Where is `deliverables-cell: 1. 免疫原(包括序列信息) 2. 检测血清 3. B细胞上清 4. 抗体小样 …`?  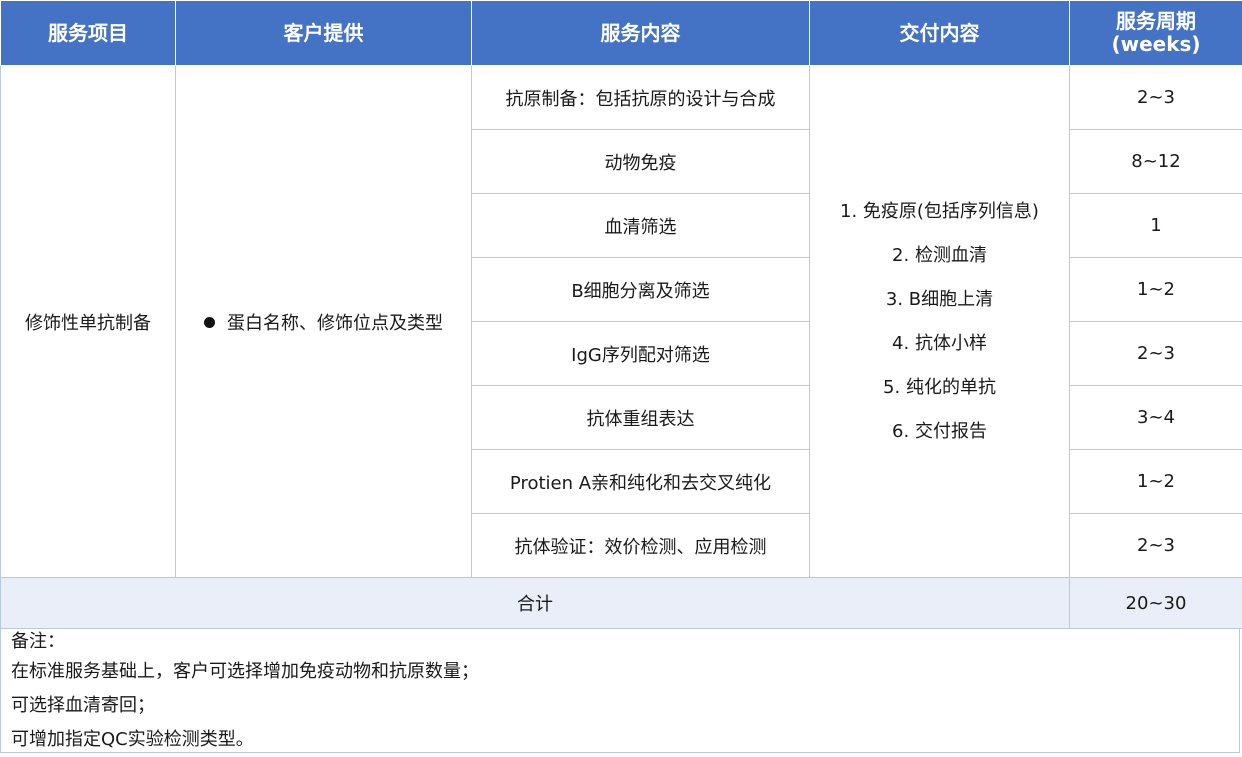 deliverables-cell: 1. 免疫原(包括序列信息) 2. 检测血清 3. B细胞上清 4. 抗体小样 … is located at coordinates (940, 322).